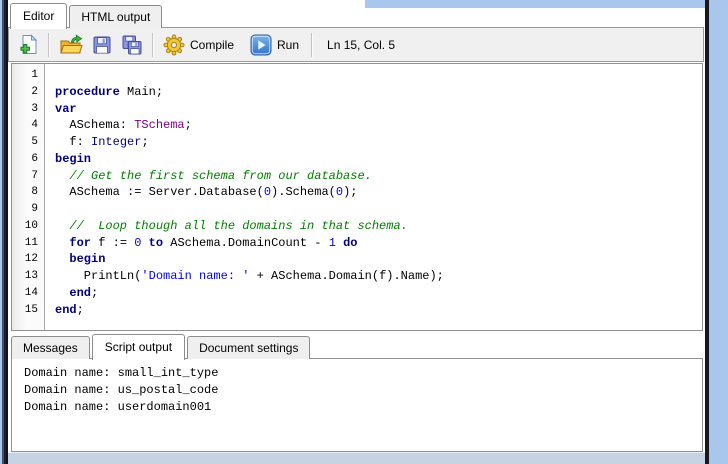 This screenshot has width=728, height=464. Describe the element at coordinates (123, 125) in the screenshot. I see `code-line: ASchema: TSchema;` at that location.